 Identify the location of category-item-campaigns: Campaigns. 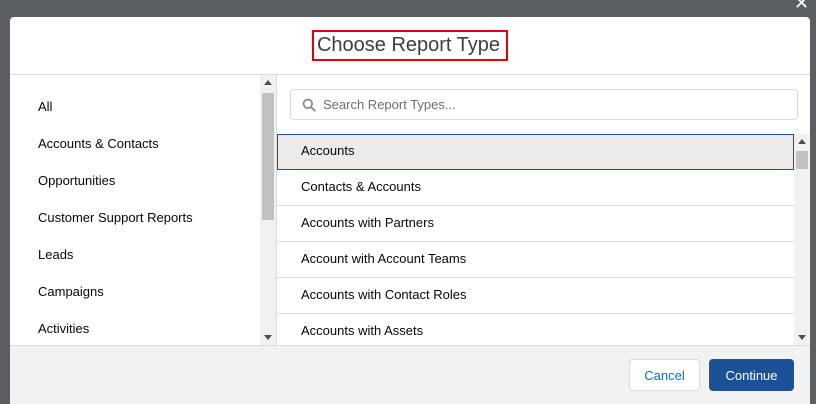
(115, 296).